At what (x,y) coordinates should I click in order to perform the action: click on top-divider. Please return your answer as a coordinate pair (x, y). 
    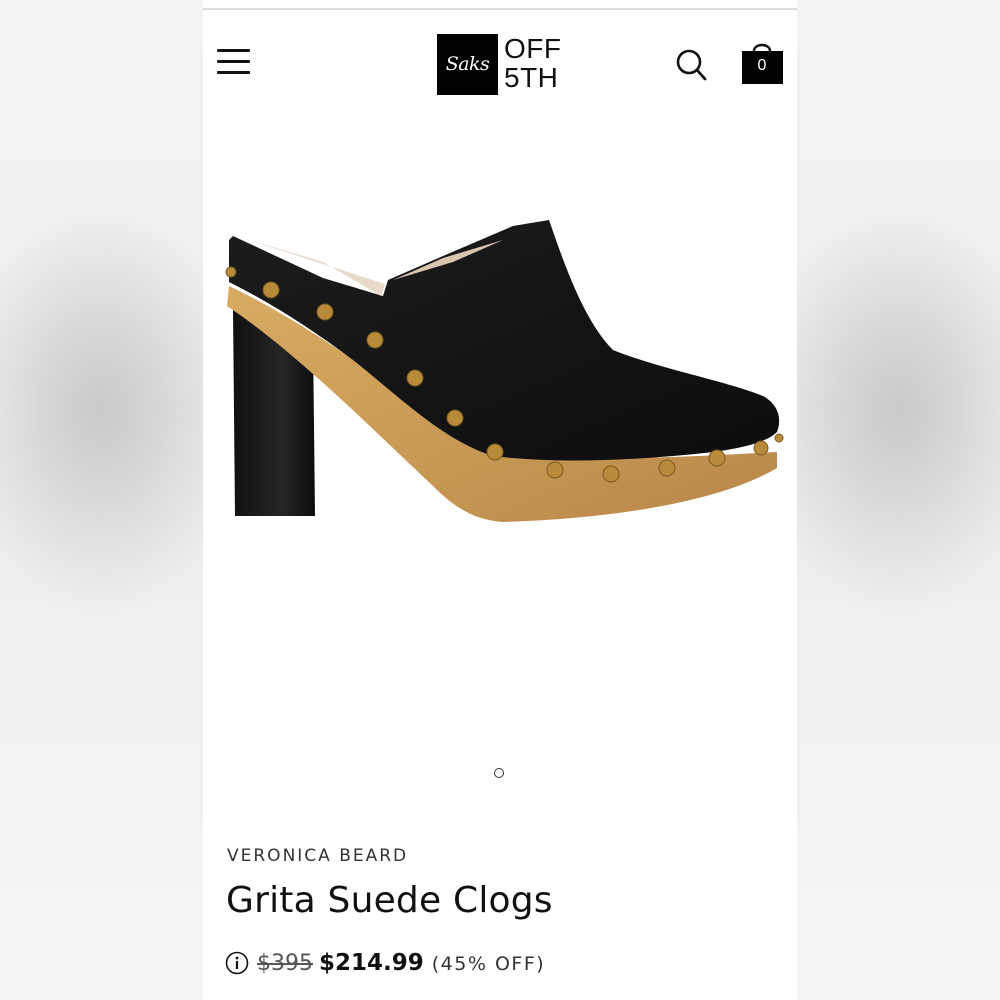
    Looking at the image, I should click on (500, 9).